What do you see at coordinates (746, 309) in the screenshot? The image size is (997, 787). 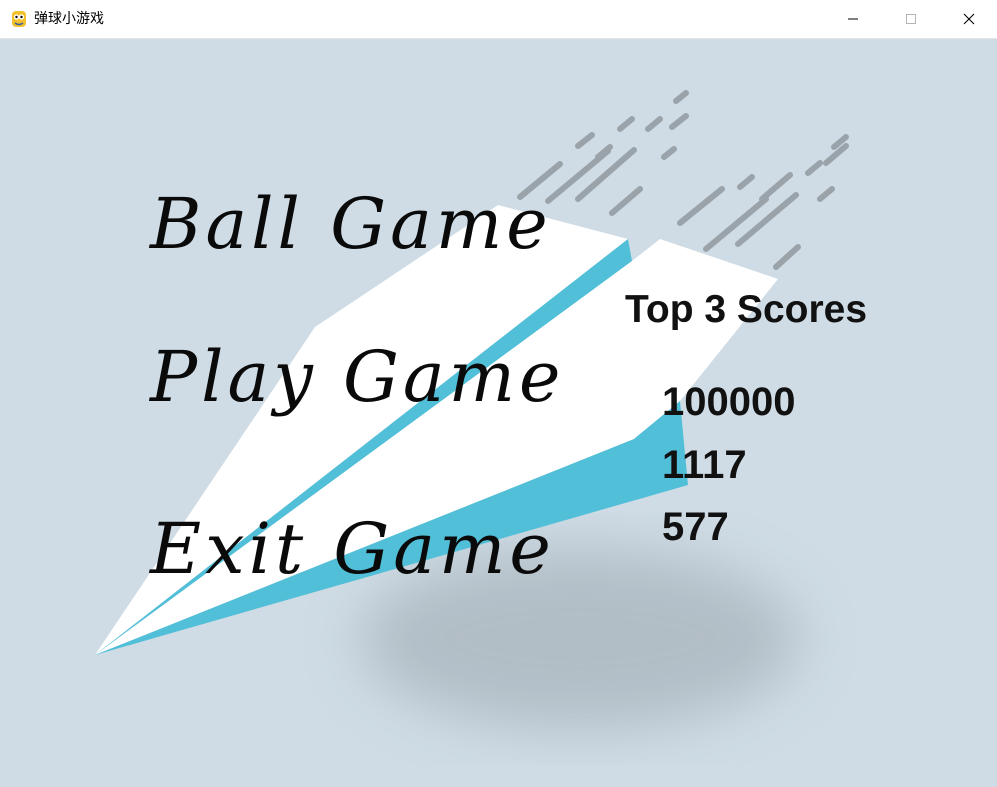 I see `top-scores-heading: Top 3 Scores` at bounding box center [746, 309].